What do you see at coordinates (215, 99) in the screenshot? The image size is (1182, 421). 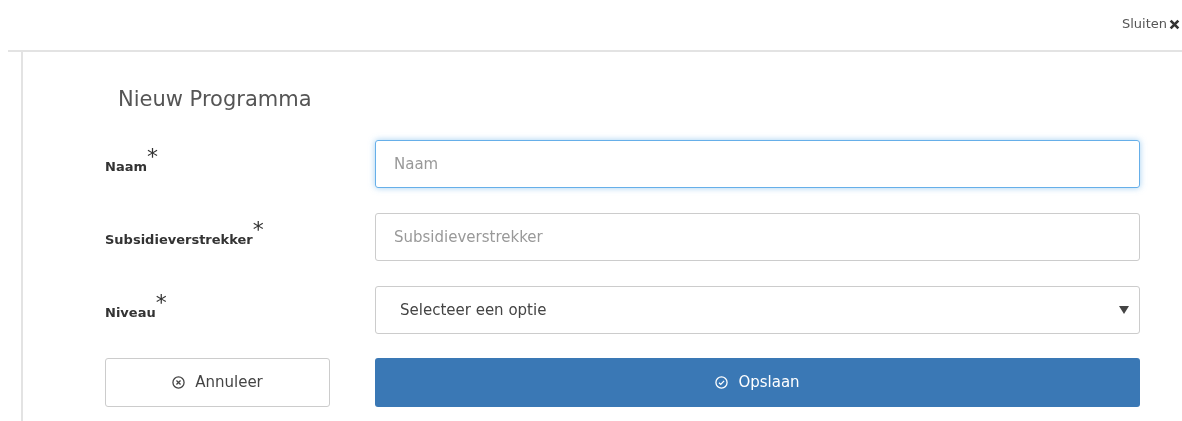 I see `form-title: Nieuw Programma` at bounding box center [215, 99].